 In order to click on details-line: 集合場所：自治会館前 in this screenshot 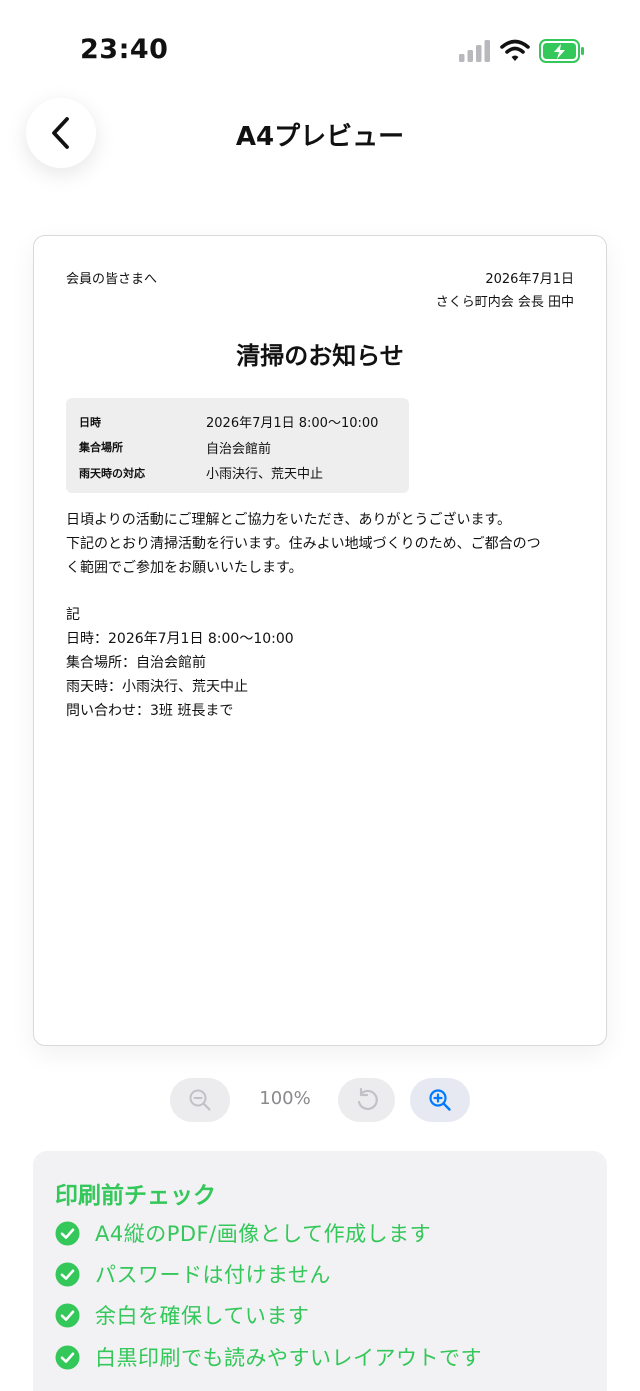, I will do `click(136, 663)`.